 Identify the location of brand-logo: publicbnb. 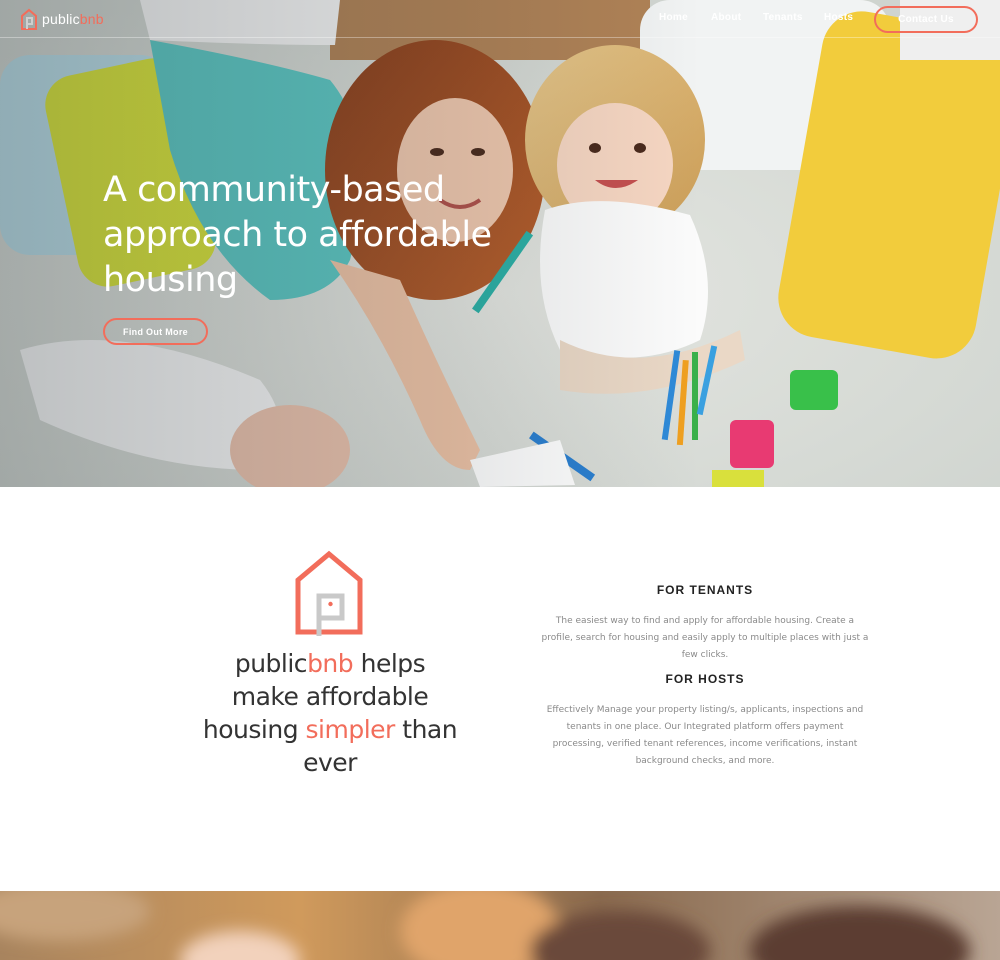
(62, 19).